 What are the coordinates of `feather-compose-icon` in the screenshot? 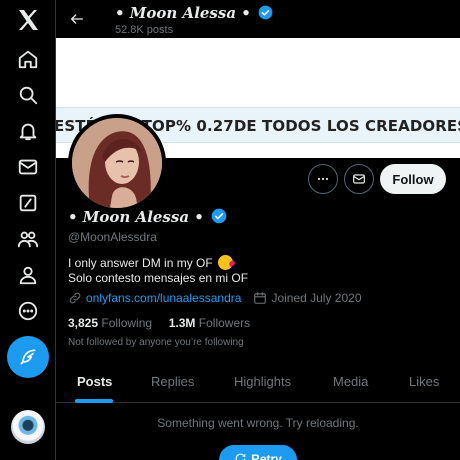 It's located at (28, 357).